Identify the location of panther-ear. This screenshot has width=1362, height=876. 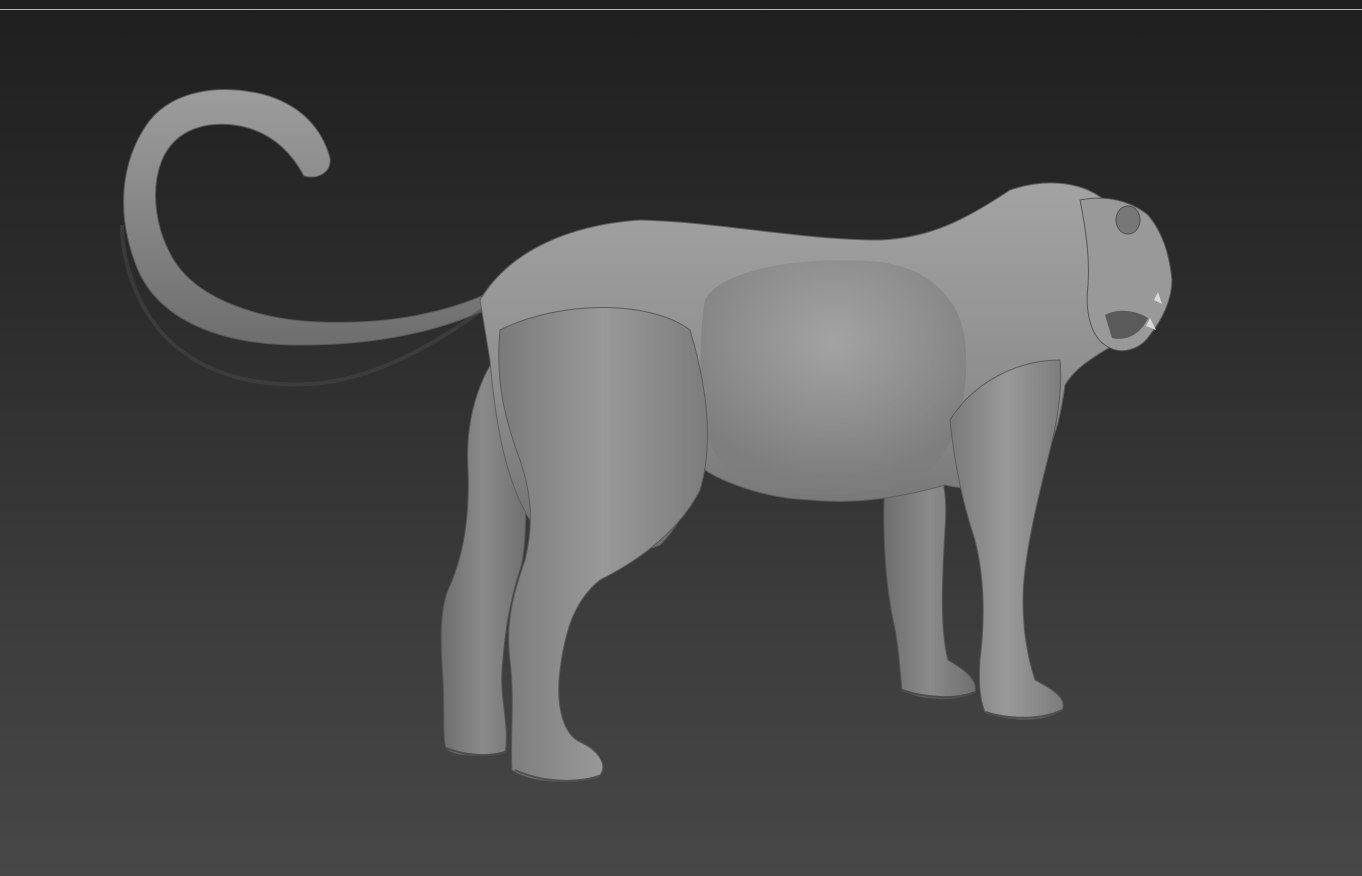
(1128, 220).